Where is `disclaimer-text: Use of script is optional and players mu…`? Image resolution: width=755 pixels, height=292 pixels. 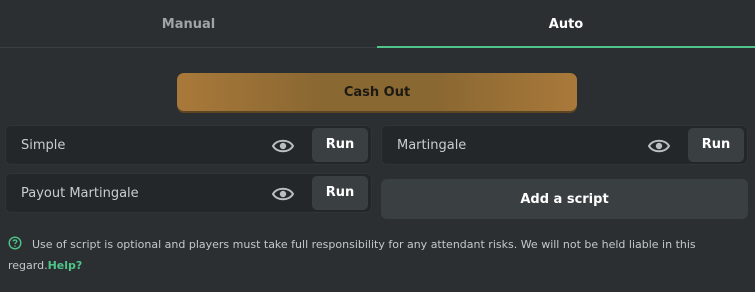
disclaimer-text: Use of script is optional and players mu… is located at coordinates (352, 255).